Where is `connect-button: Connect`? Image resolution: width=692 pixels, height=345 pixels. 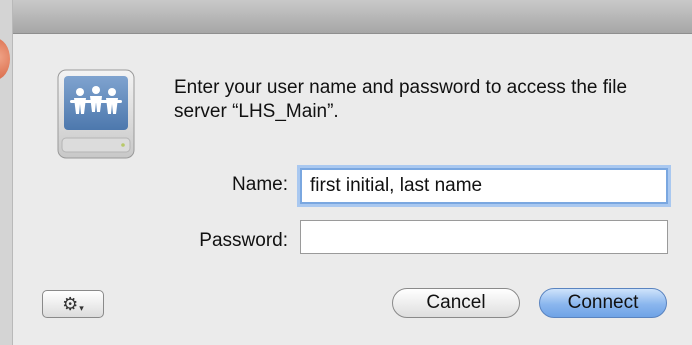
connect-button: Connect is located at coordinates (603, 303).